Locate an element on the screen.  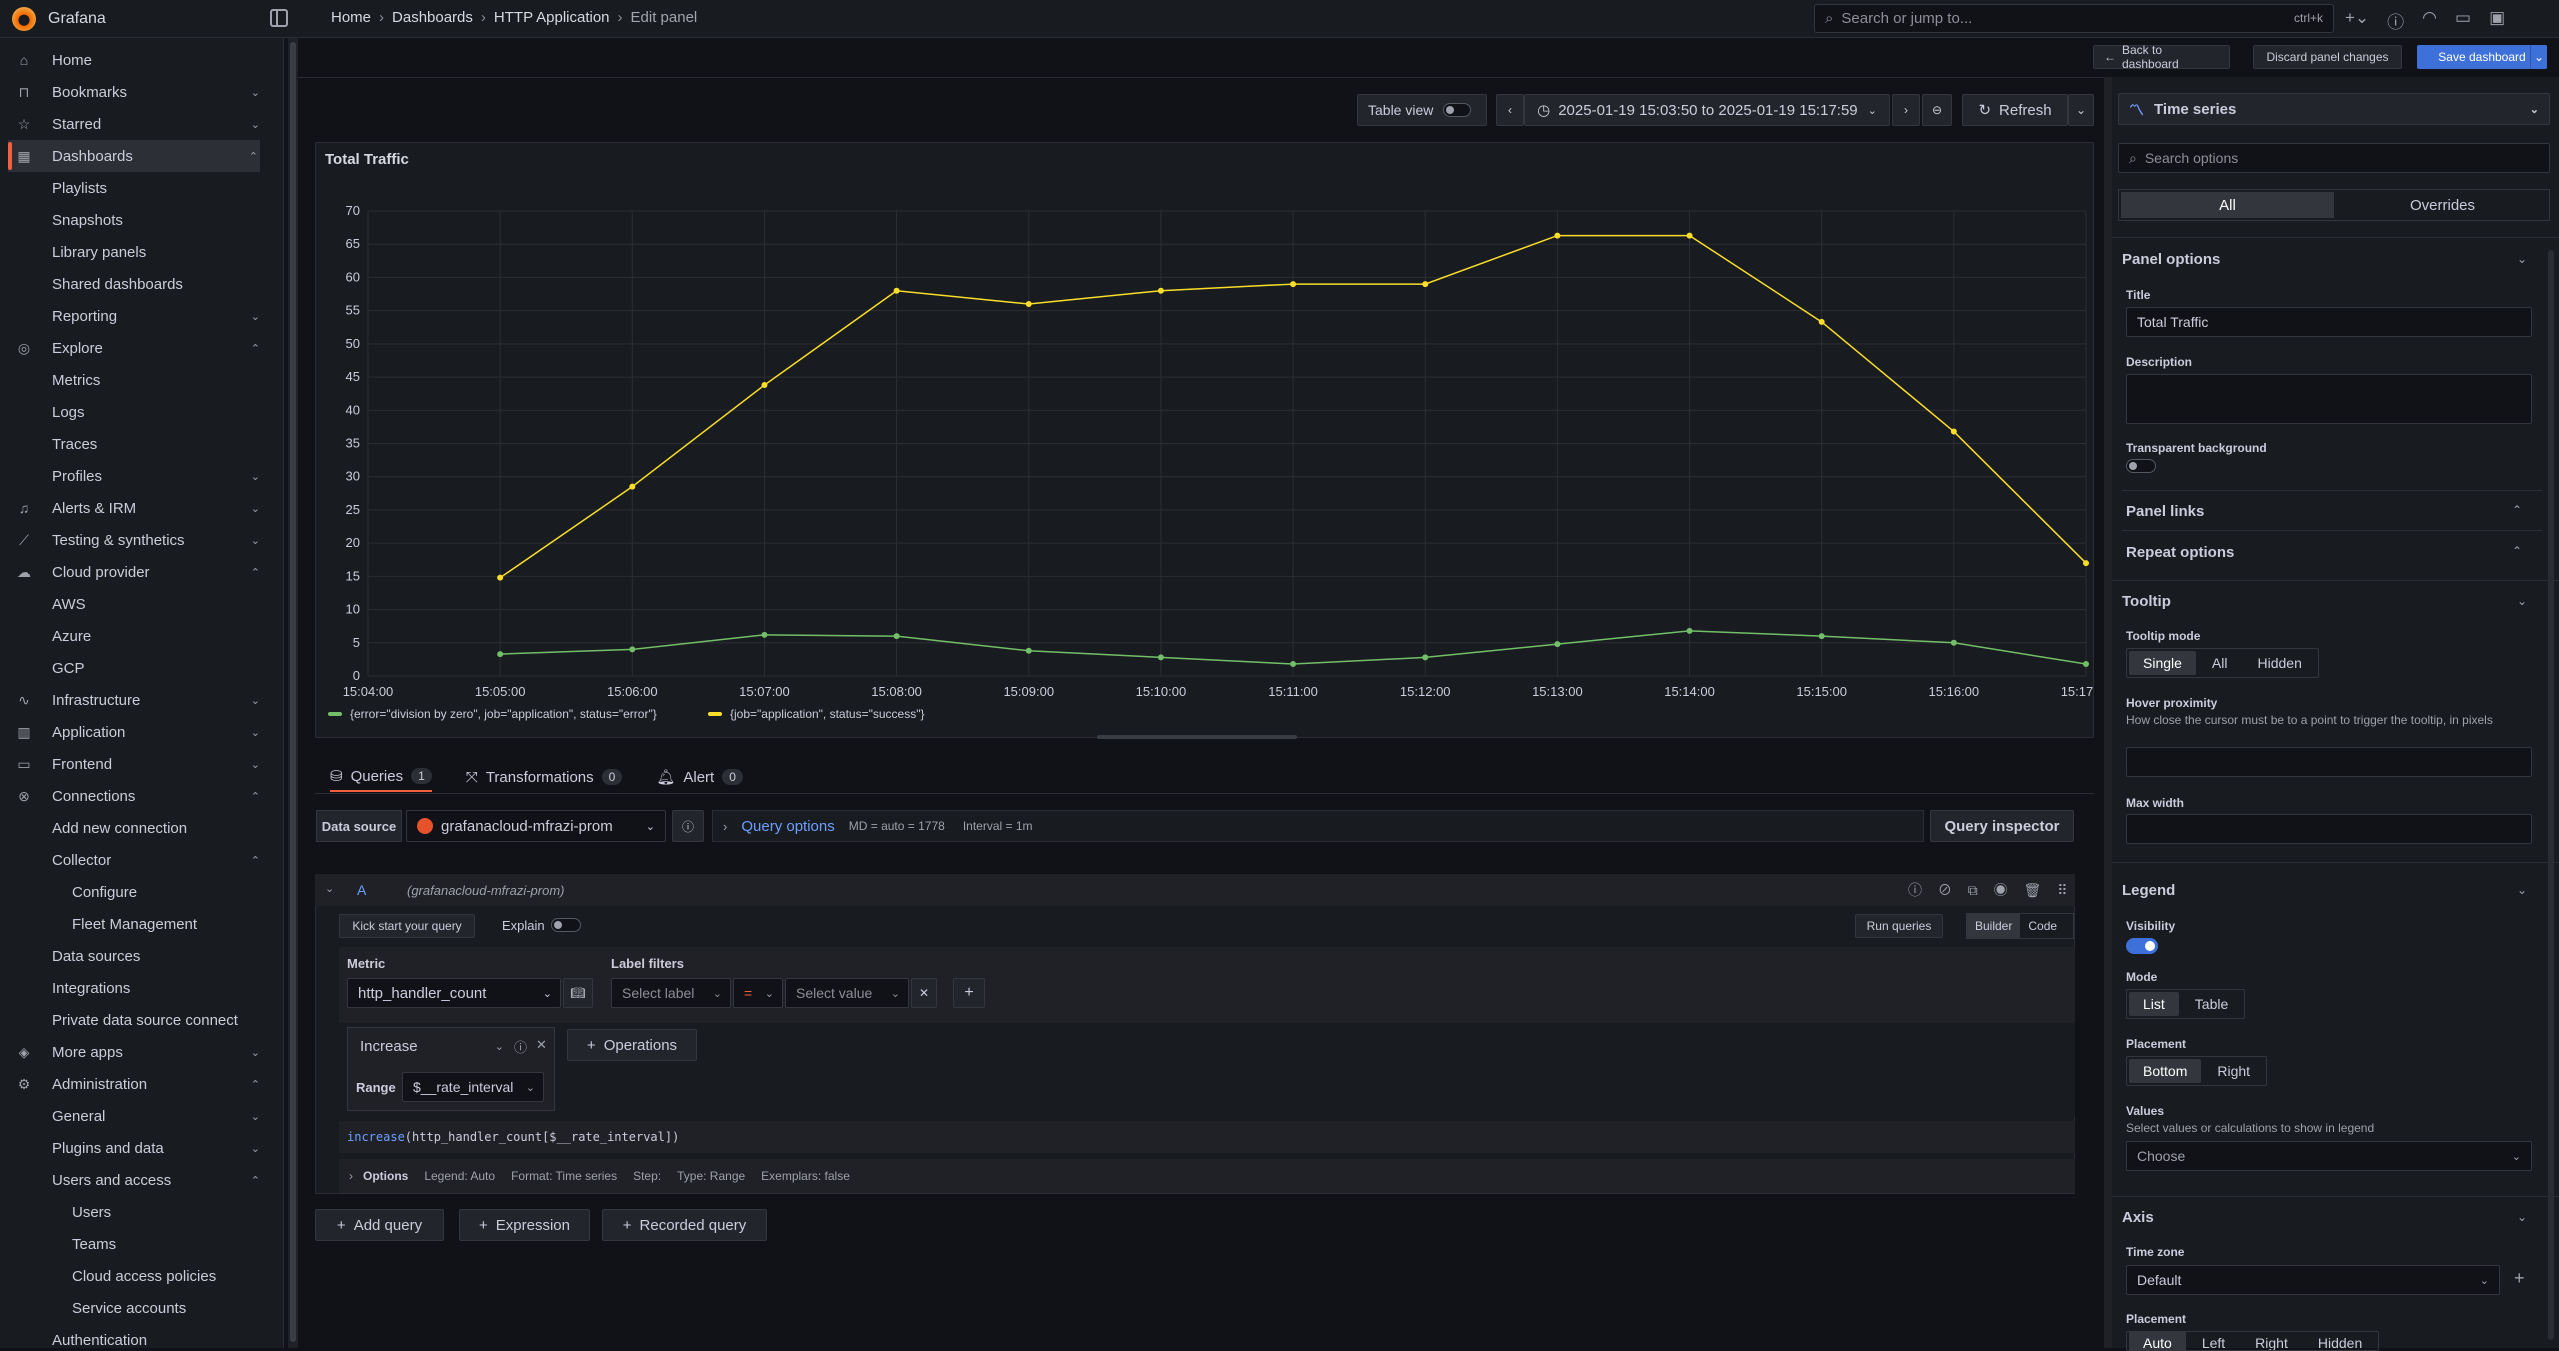
sidebar-item-users-and-access: Users and access ⌃ is located at coordinates (135, 1180).